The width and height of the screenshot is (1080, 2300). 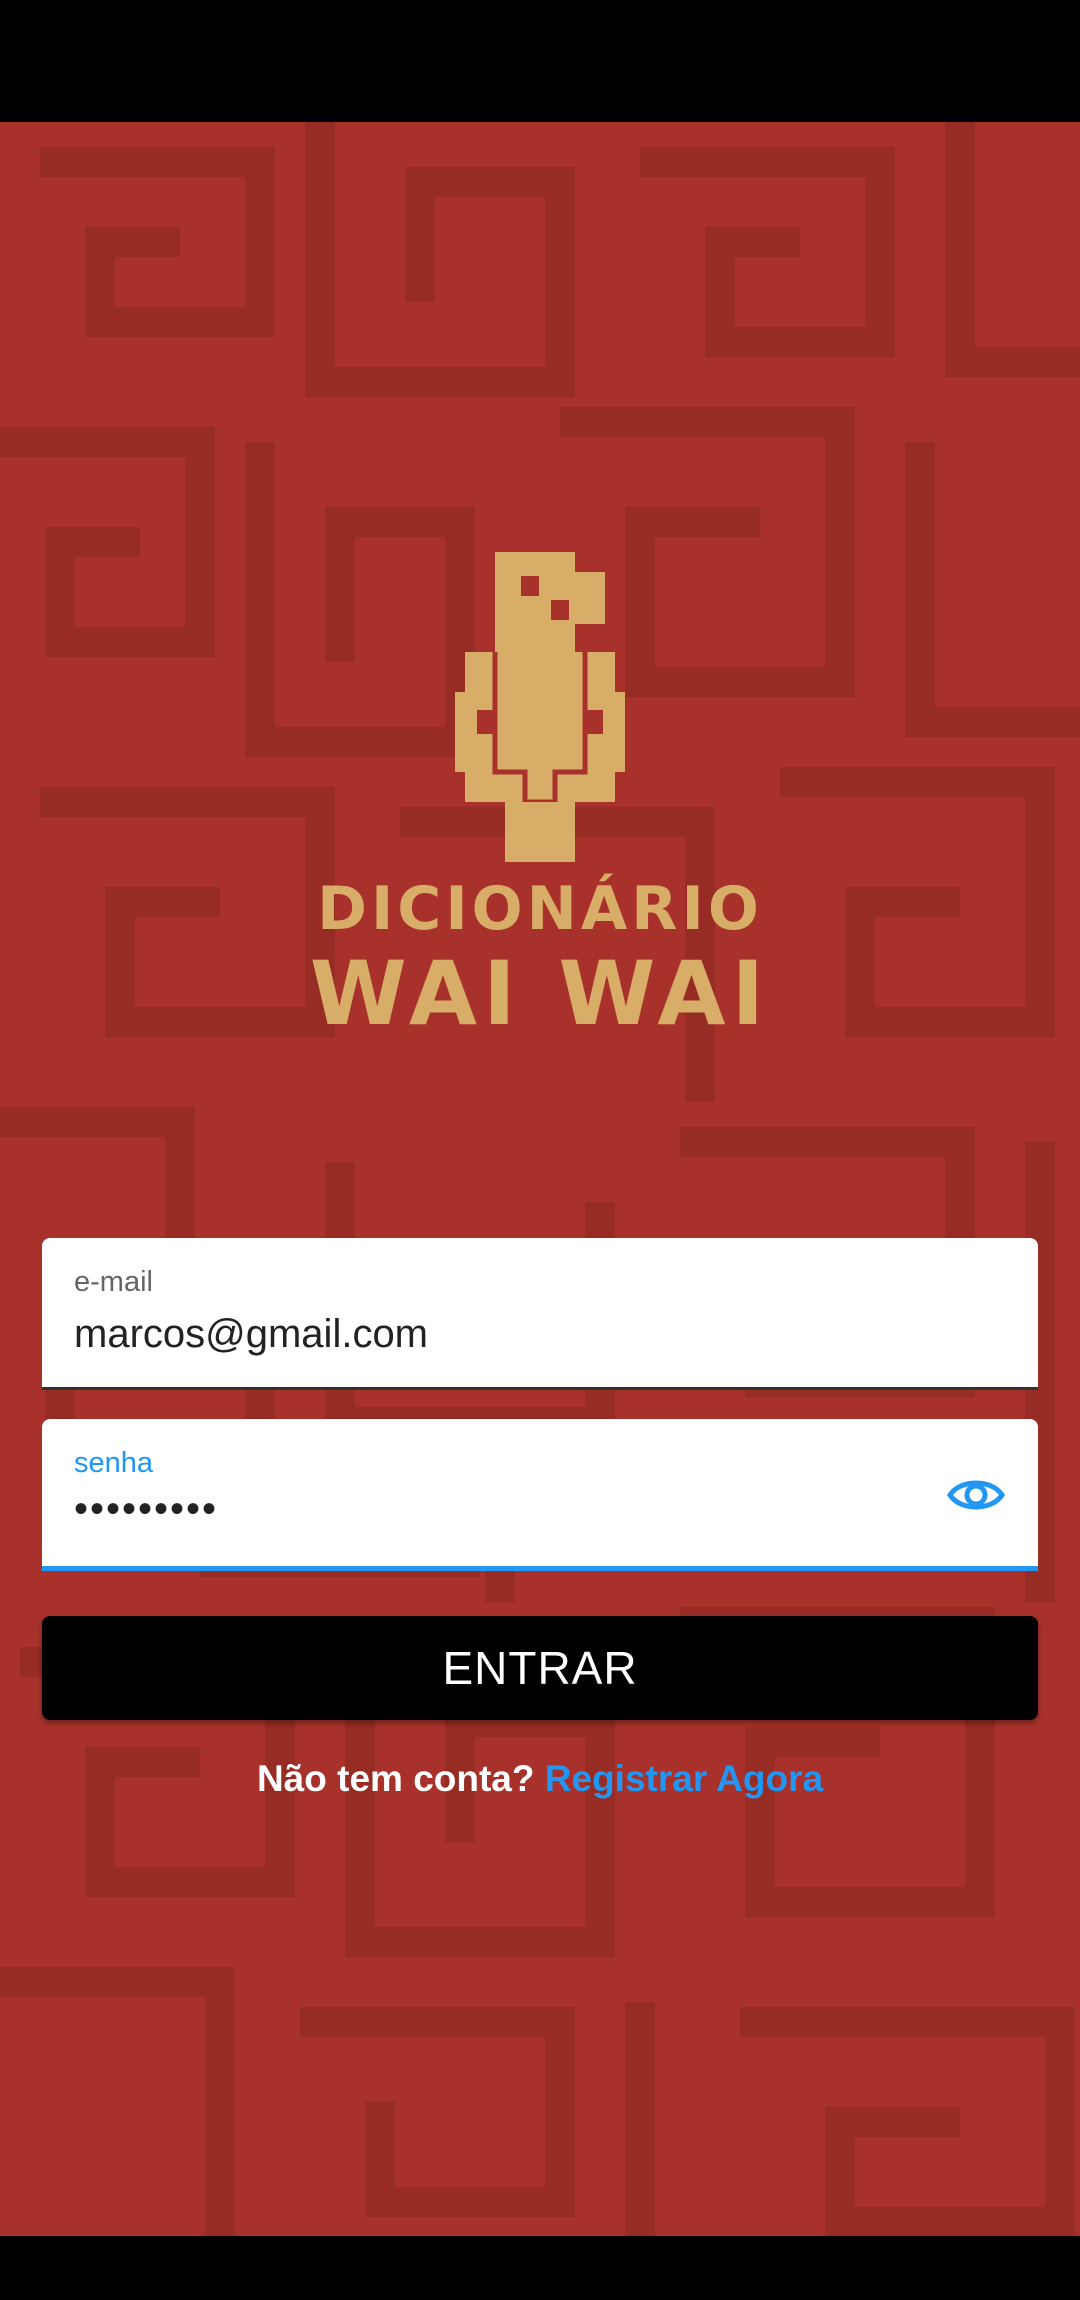 I want to click on wai-wai-figure-logo, so click(x=540, y=707).